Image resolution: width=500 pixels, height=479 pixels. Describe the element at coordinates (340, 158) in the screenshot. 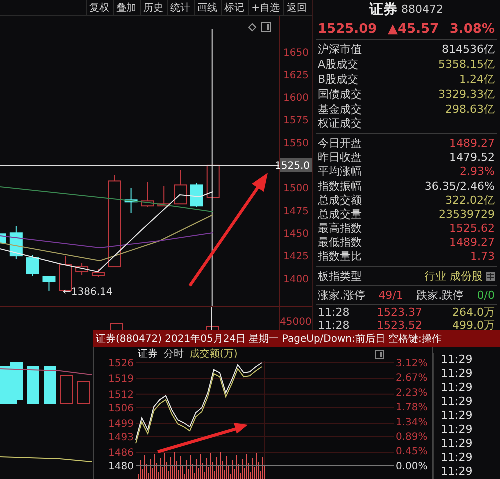

I see `stat-label: 昨日收盘` at that location.